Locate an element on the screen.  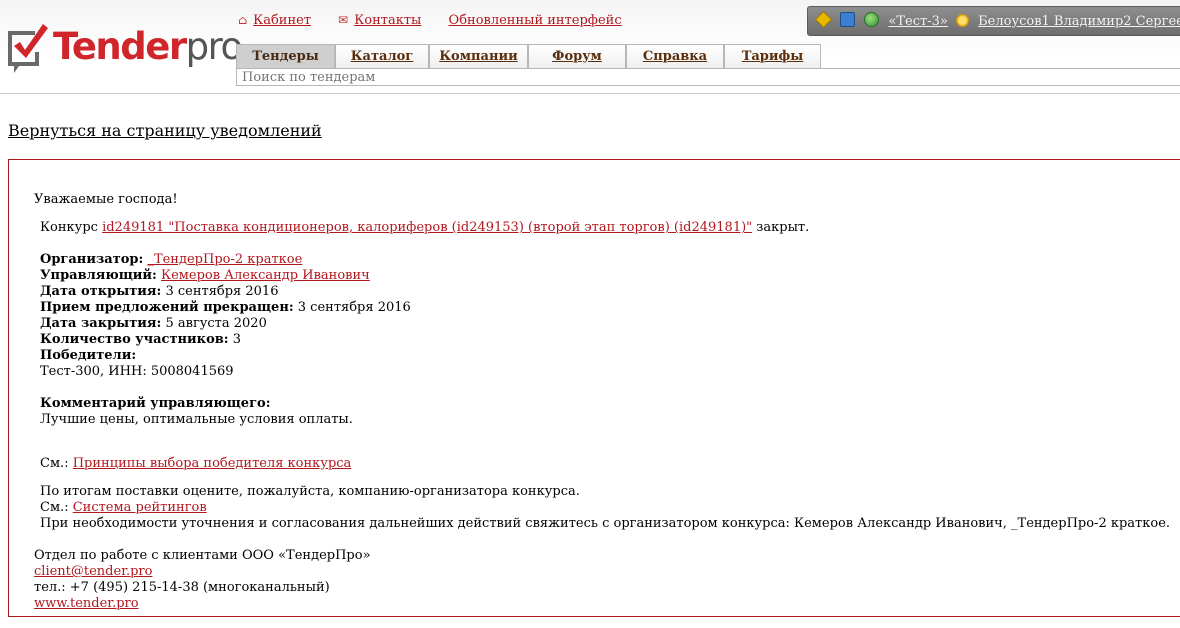
site-link: www.tender.pro is located at coordinates (86, 603).